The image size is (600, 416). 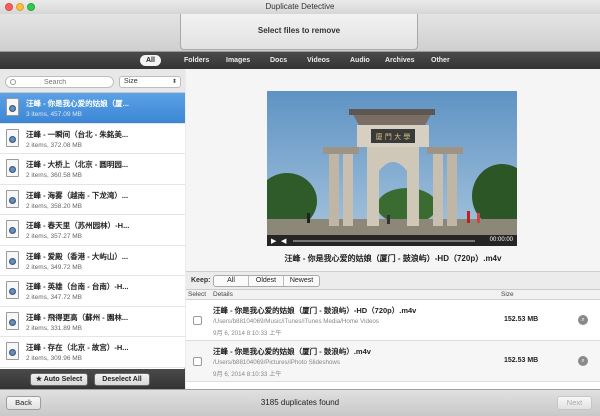 I want to click on group-meta: 2 items, 360.58 MB, so click(x=54, y=175).